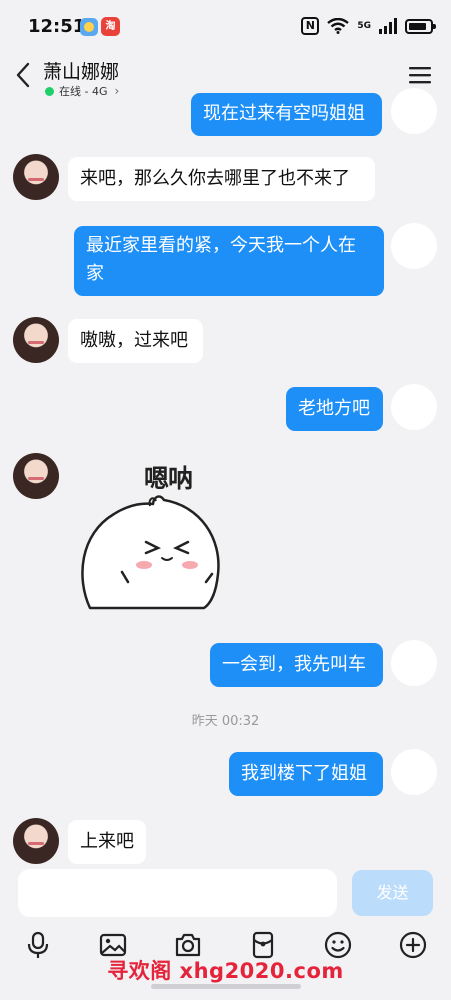  What do you see at coordinates (110, 26) in the screenshot?
I see `taobao-app-icon: 淘` at bounding box center [110, 26].